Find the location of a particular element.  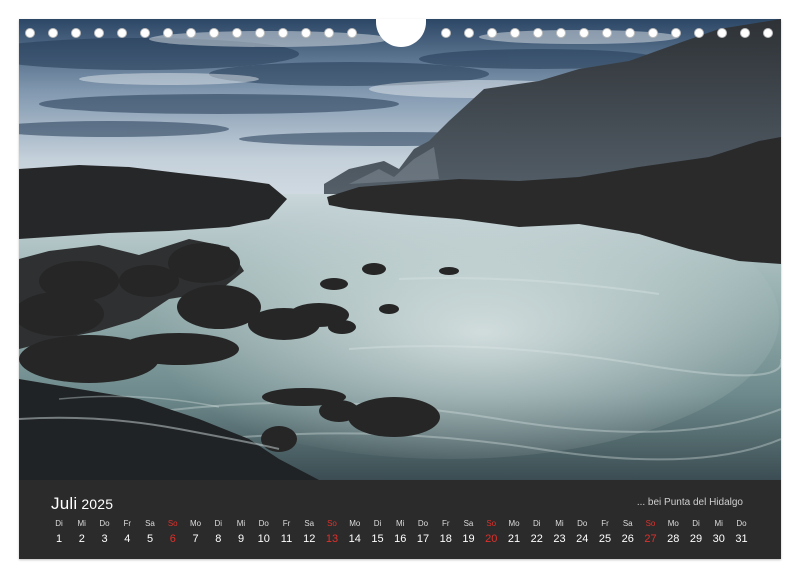

photo-caption: ... bei Punta del Hidalgo is located at coordinates (689, 502).